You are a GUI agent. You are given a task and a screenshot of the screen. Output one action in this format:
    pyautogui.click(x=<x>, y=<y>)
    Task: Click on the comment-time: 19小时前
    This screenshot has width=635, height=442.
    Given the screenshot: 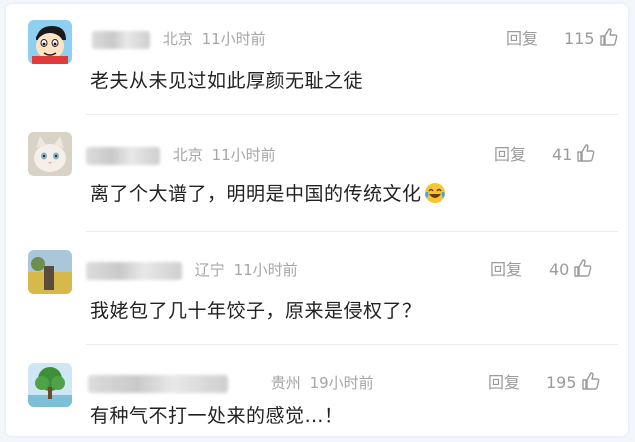 What is the action you would take?
    pyautogui.click(x=341, y=383)
    